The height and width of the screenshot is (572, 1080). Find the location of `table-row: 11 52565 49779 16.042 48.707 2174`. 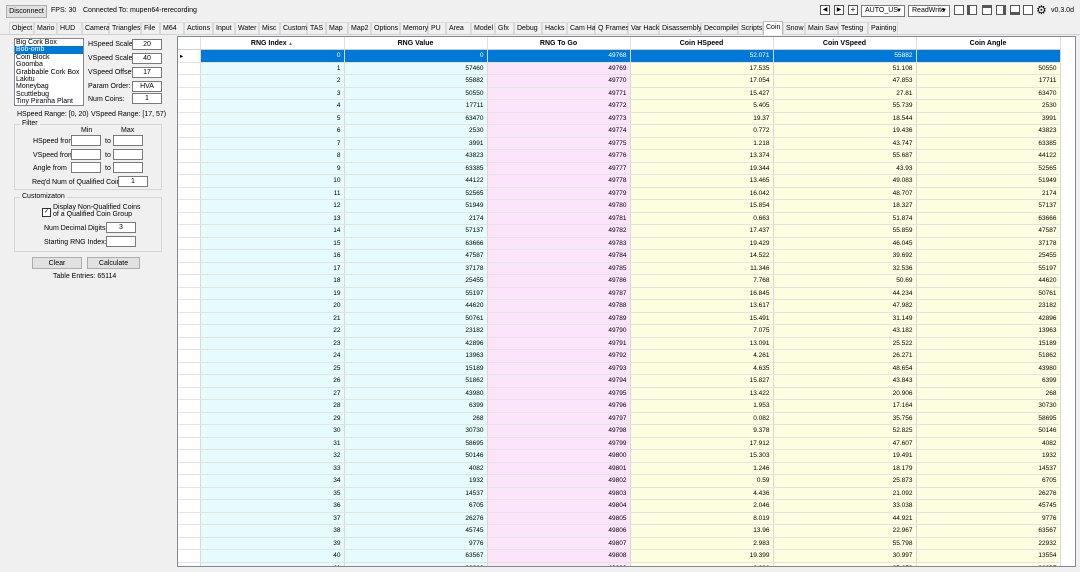

table-row: 11 52565 49779 16.042 48.707 2174 is located at coordinates (619, 193).